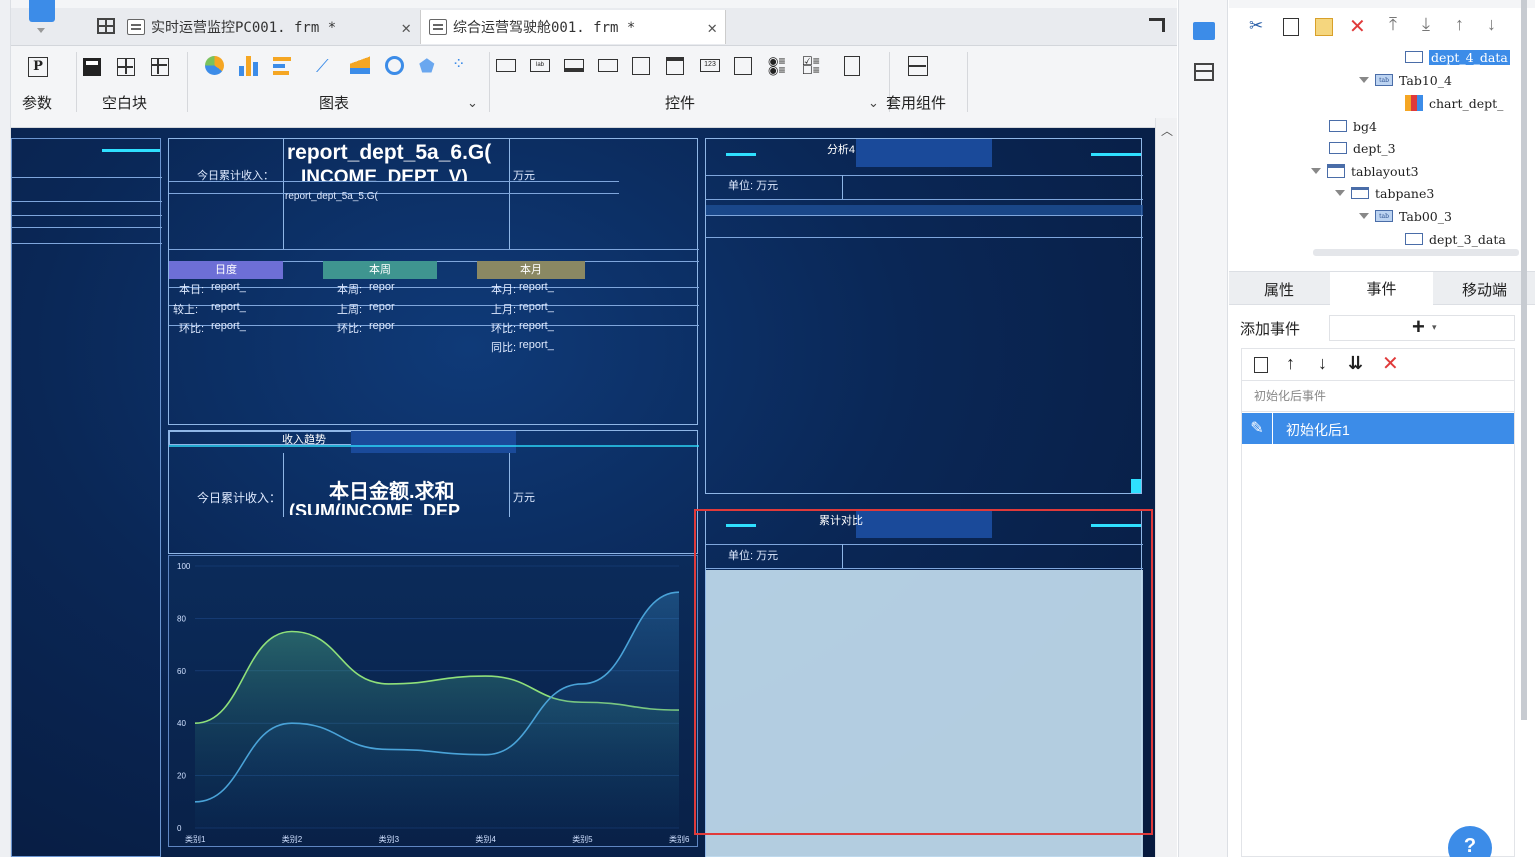 This screenshot has width=1535, height=857. What do you see at coordinates (192, 329) in the screenshot?
I see `day-row-3: 环比:` at bounding box center [192, 329].